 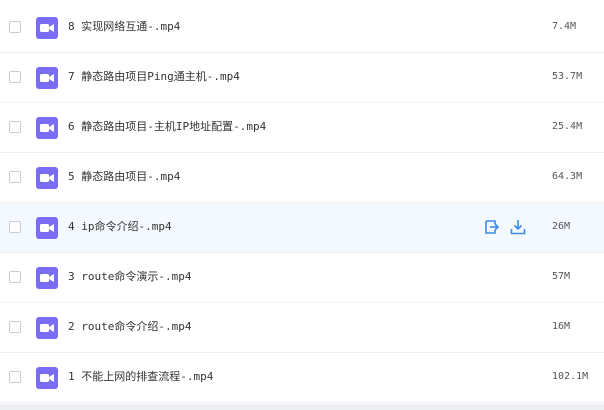 What do you see at coordinates (561, 326) in the screenshot?
I see `file-size: 16M` at bounding box center [561, 326].